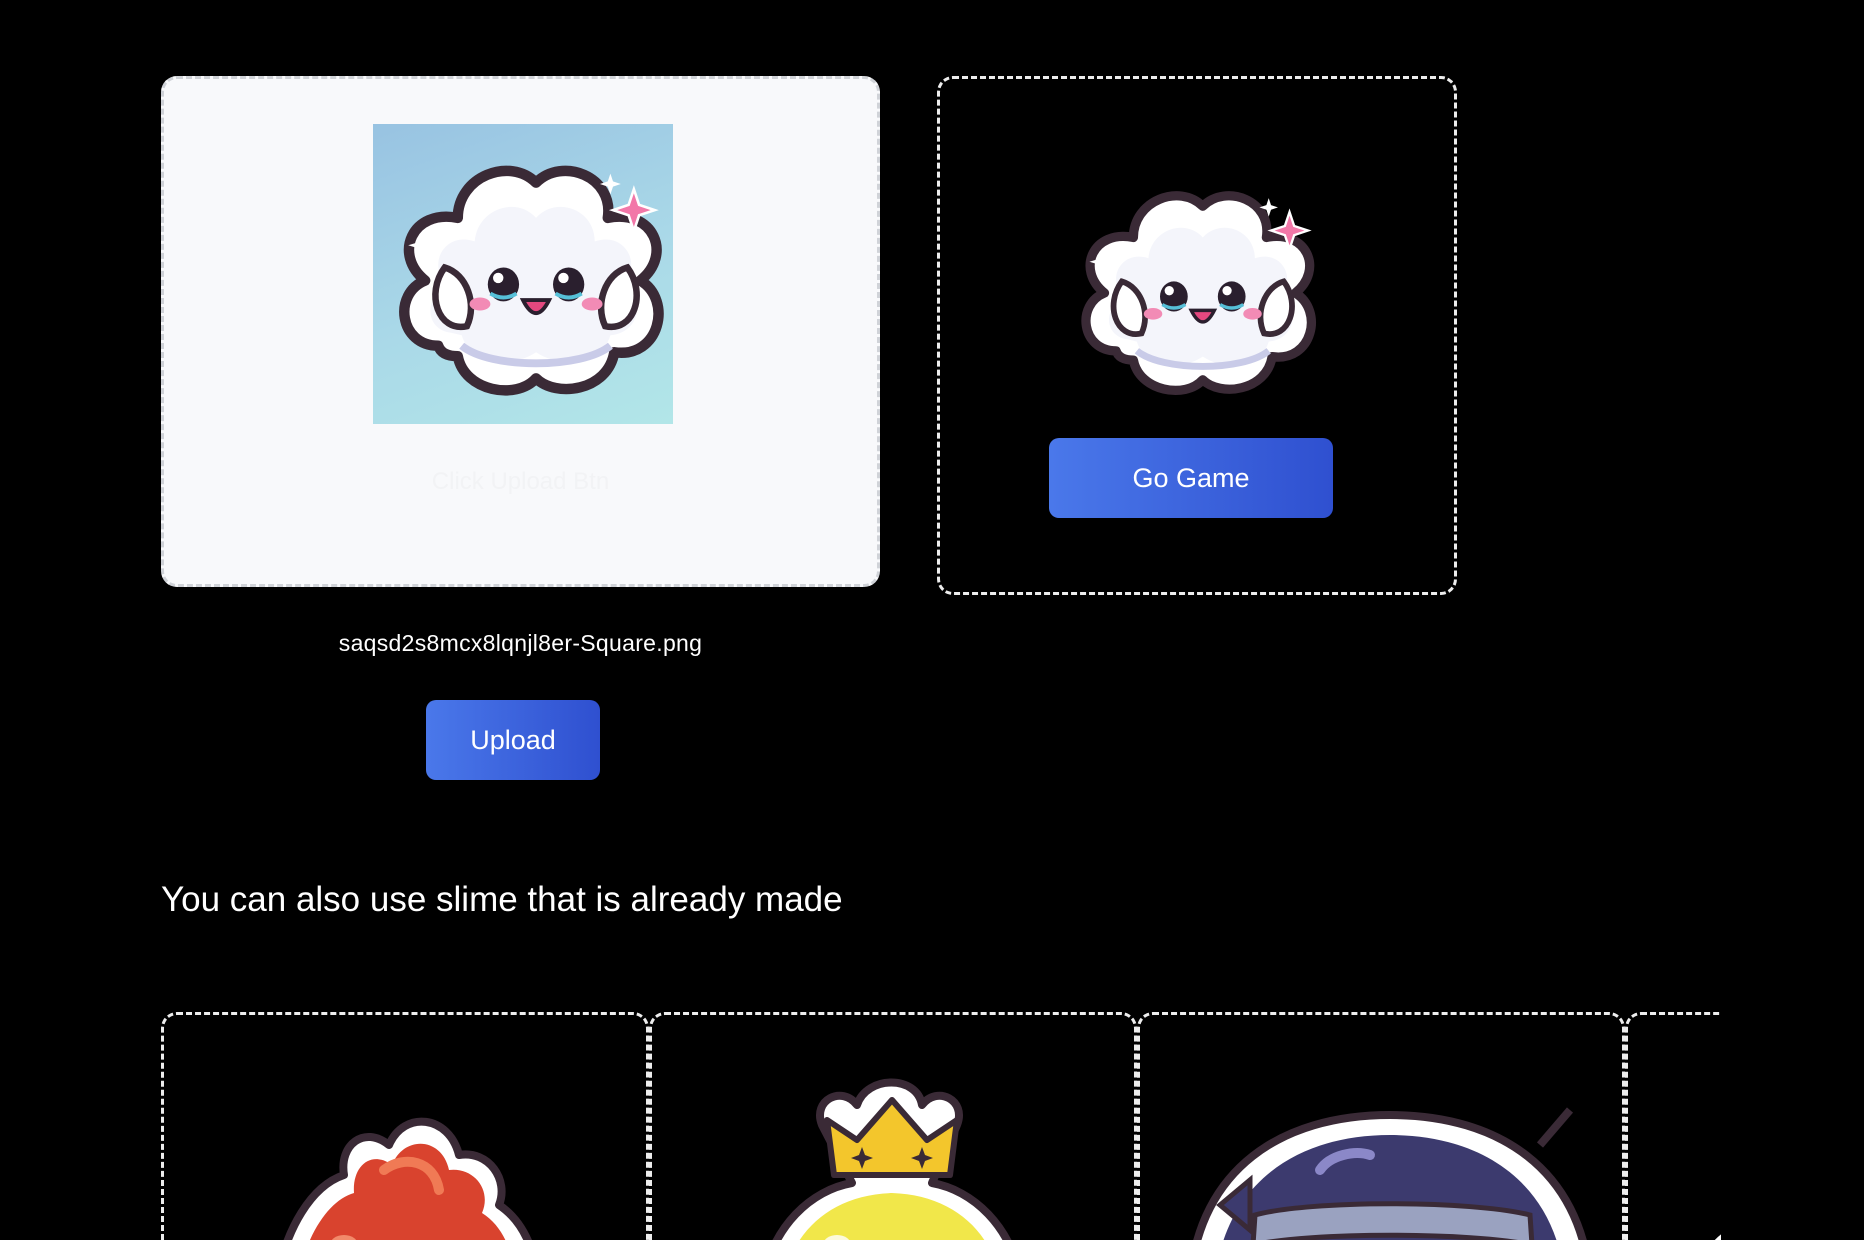 The width and height of the screenshot is (1864, 1240). What do you see at coordinates (1191, 478) in the screenshot?
I see `go-game-button: Go Game` at bounding box center [1191, 478].